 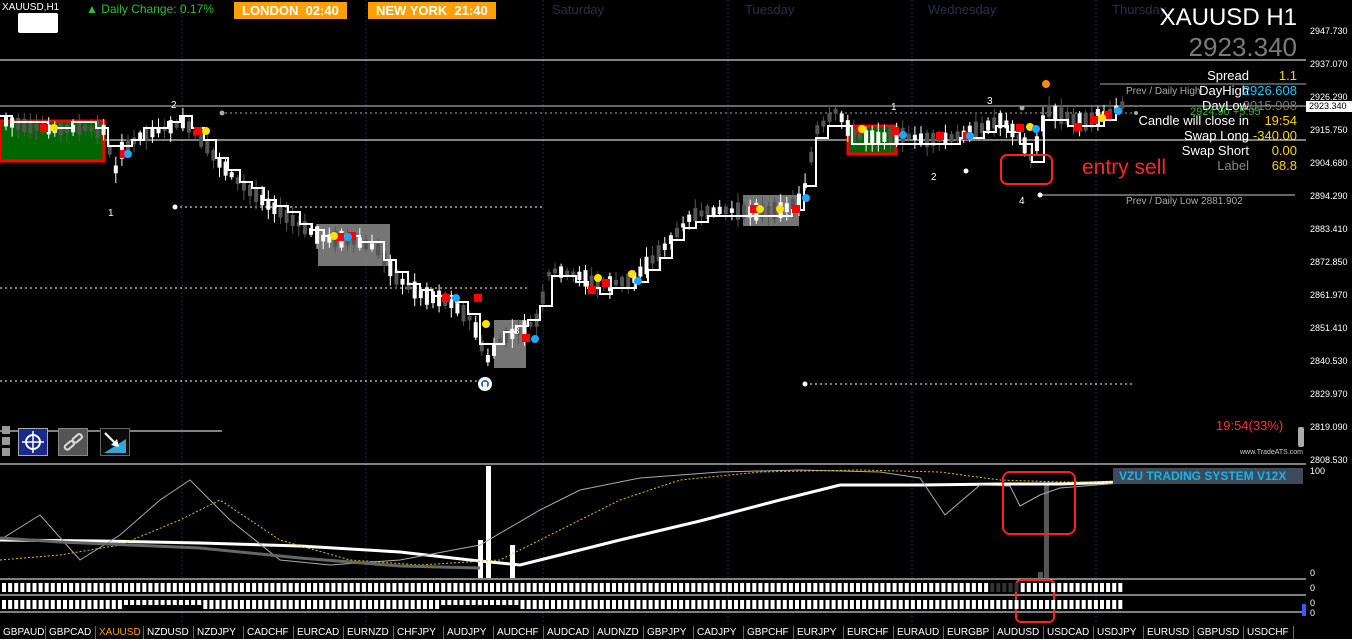 I want to click on symbol-tab-audchf: AUDCHF, so click(x=519, y=632).